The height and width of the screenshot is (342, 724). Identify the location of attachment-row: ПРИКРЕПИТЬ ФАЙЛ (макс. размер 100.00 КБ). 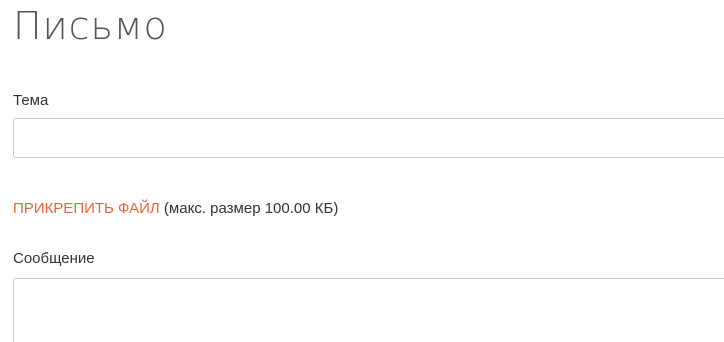
(175, 209).